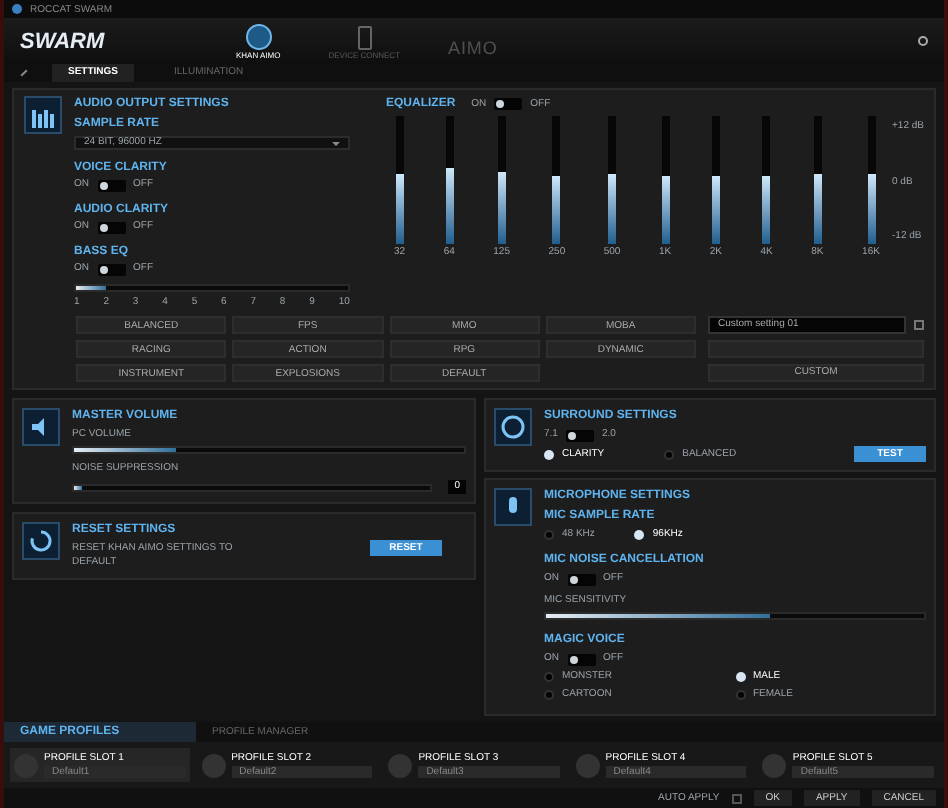 The width and height of the screenshot is (948, 808). I want to click on save-icon, so click(919, 325).